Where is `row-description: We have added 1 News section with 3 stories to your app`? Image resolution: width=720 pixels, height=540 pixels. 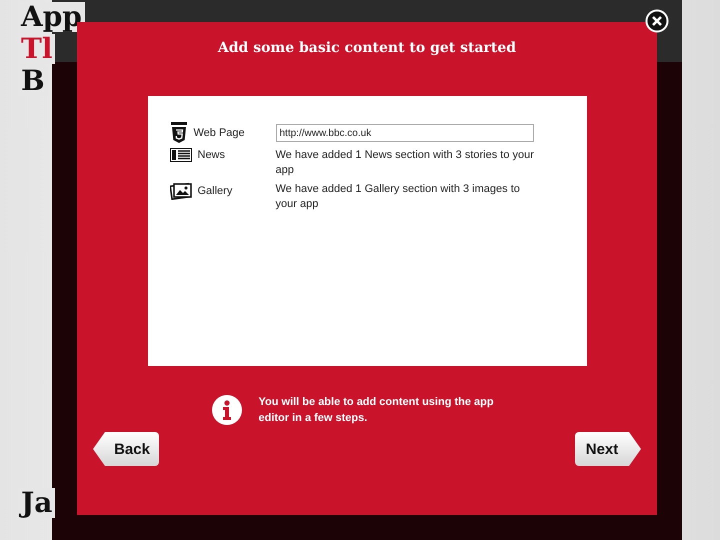 row-description: We have added 1 News section with 3 stories to your app is located at coordinates (405, 163).